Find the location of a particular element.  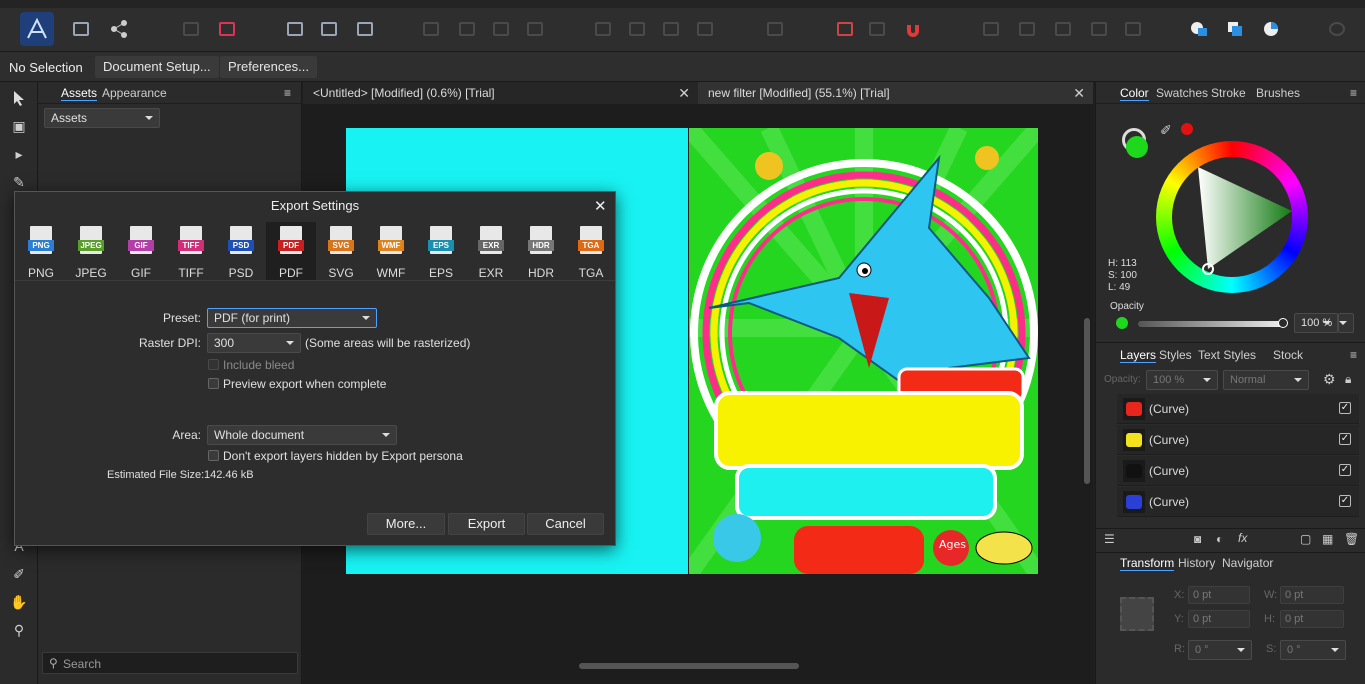

format-exr: EXR EXR is located at coordinates (491, 251).